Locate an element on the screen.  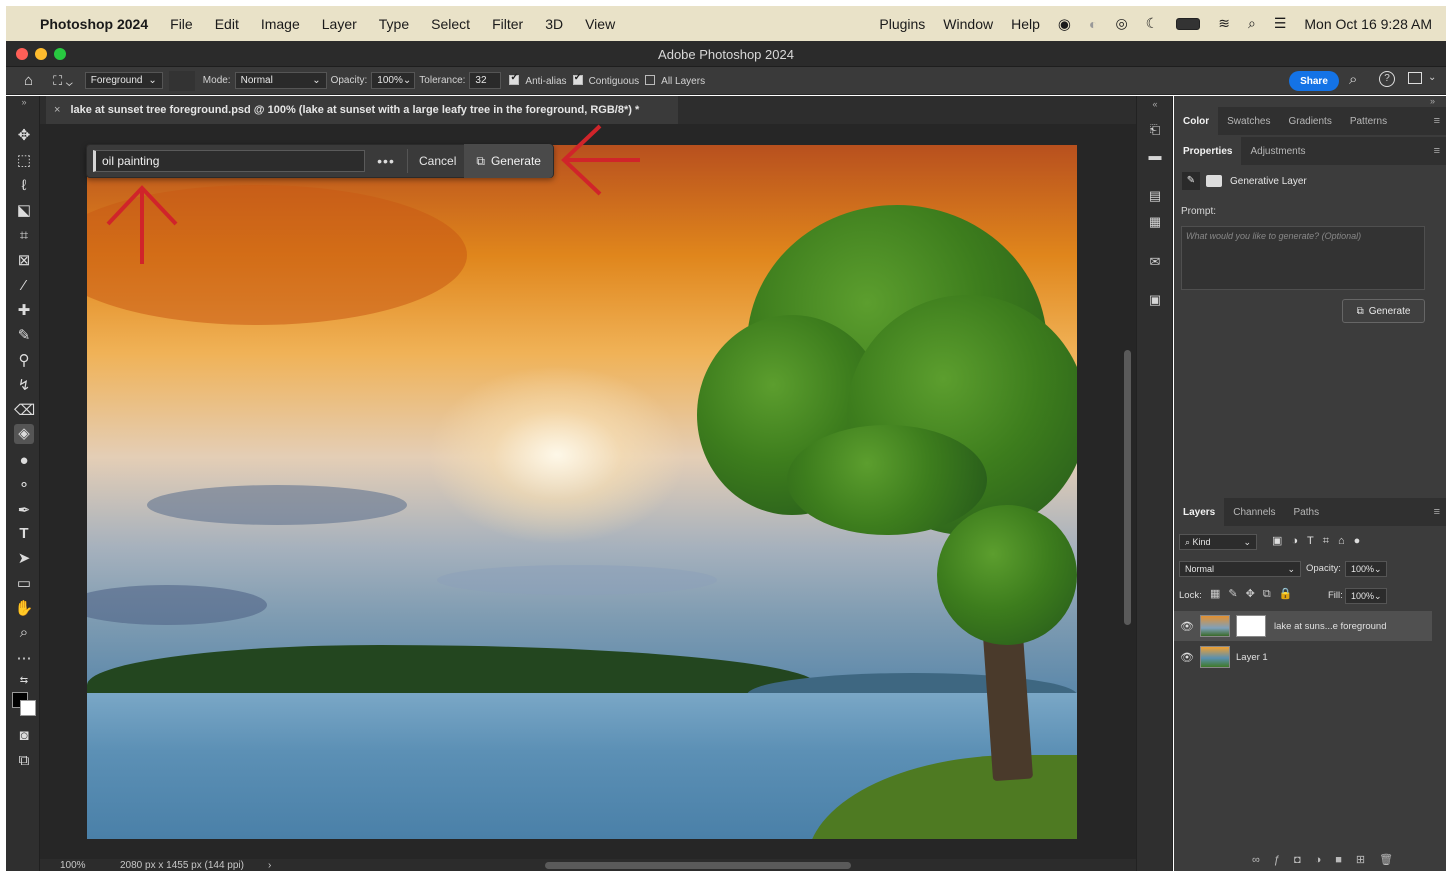
search-icon: ⌕ is located at coordinates (1353, 79).